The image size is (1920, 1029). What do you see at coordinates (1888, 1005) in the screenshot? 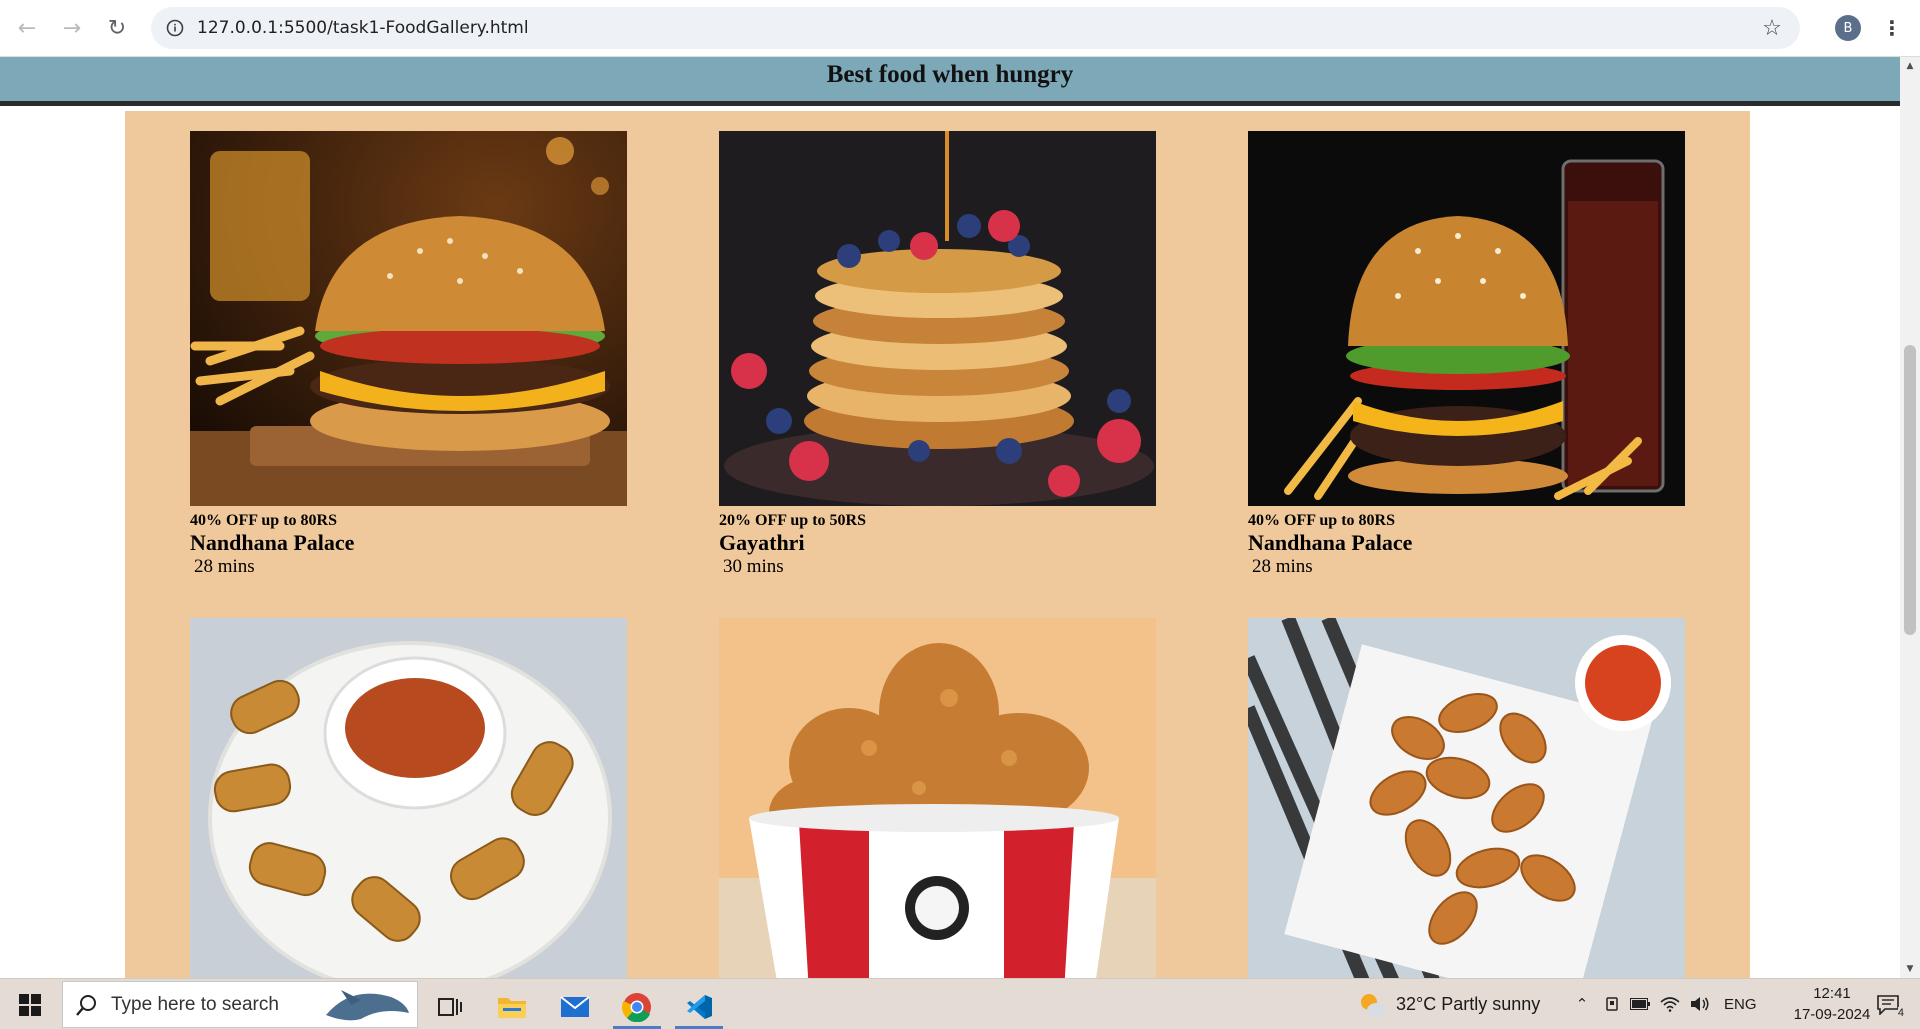
I see `notification-center-icon: 4` at bounding box center [1888, 1005].